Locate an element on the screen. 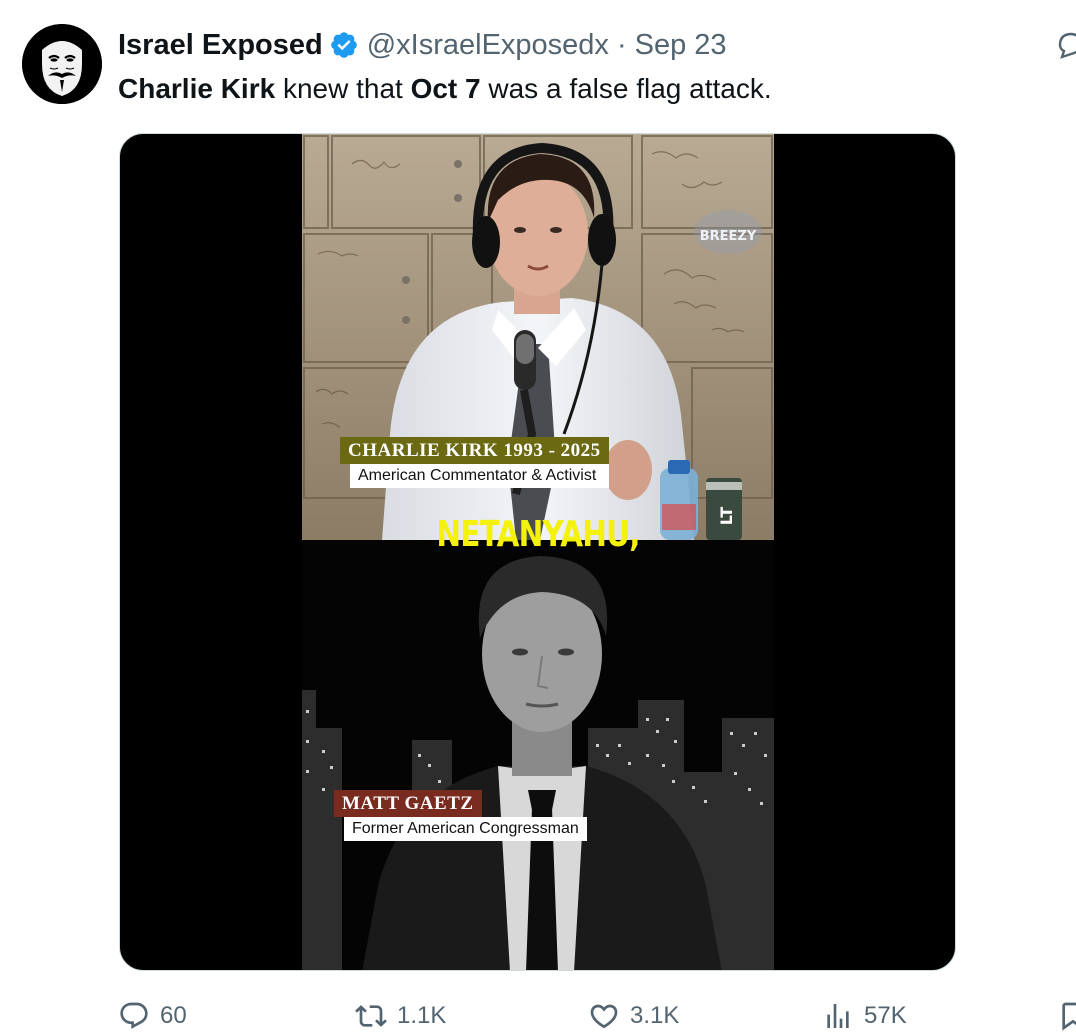  video-caption-text: NETANYAHU, is located at coordinates (538, 534).